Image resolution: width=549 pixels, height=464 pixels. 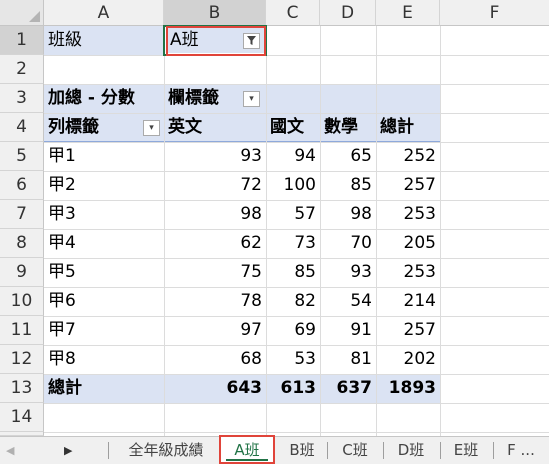 What do you see at coordinates (408, 359) in the screenshot?
I see `cell-value: 202` at bounding box center [408, 359].